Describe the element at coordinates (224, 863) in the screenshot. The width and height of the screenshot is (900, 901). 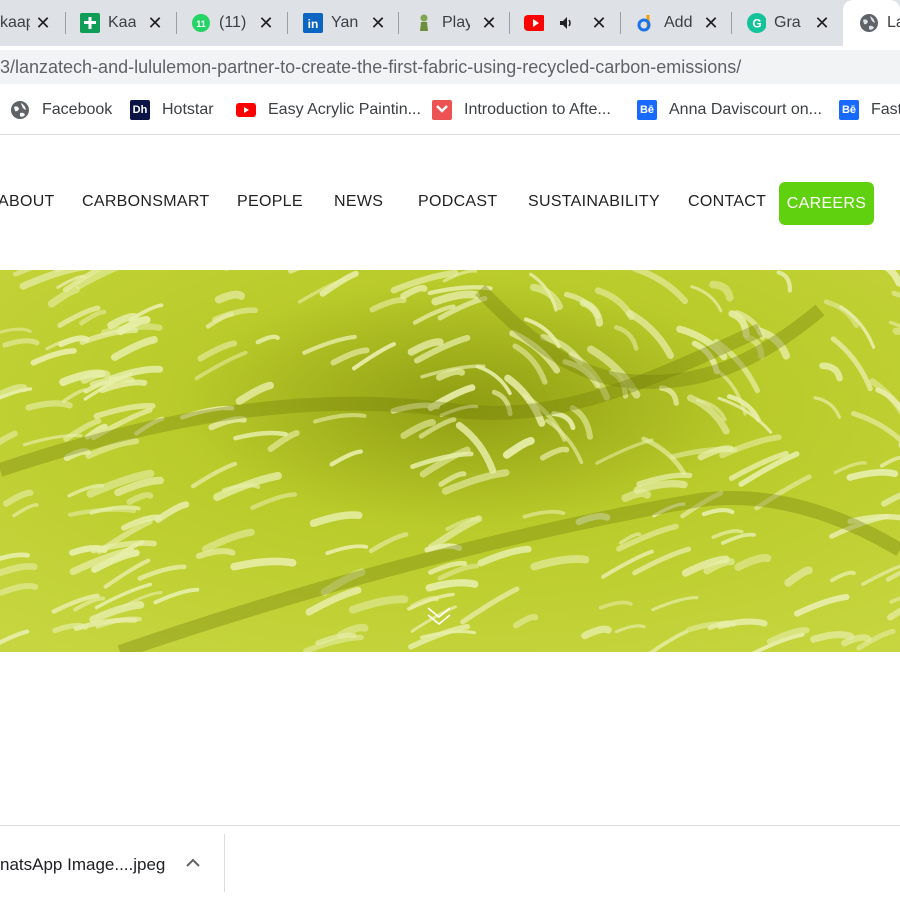
I see `divider` at that location.